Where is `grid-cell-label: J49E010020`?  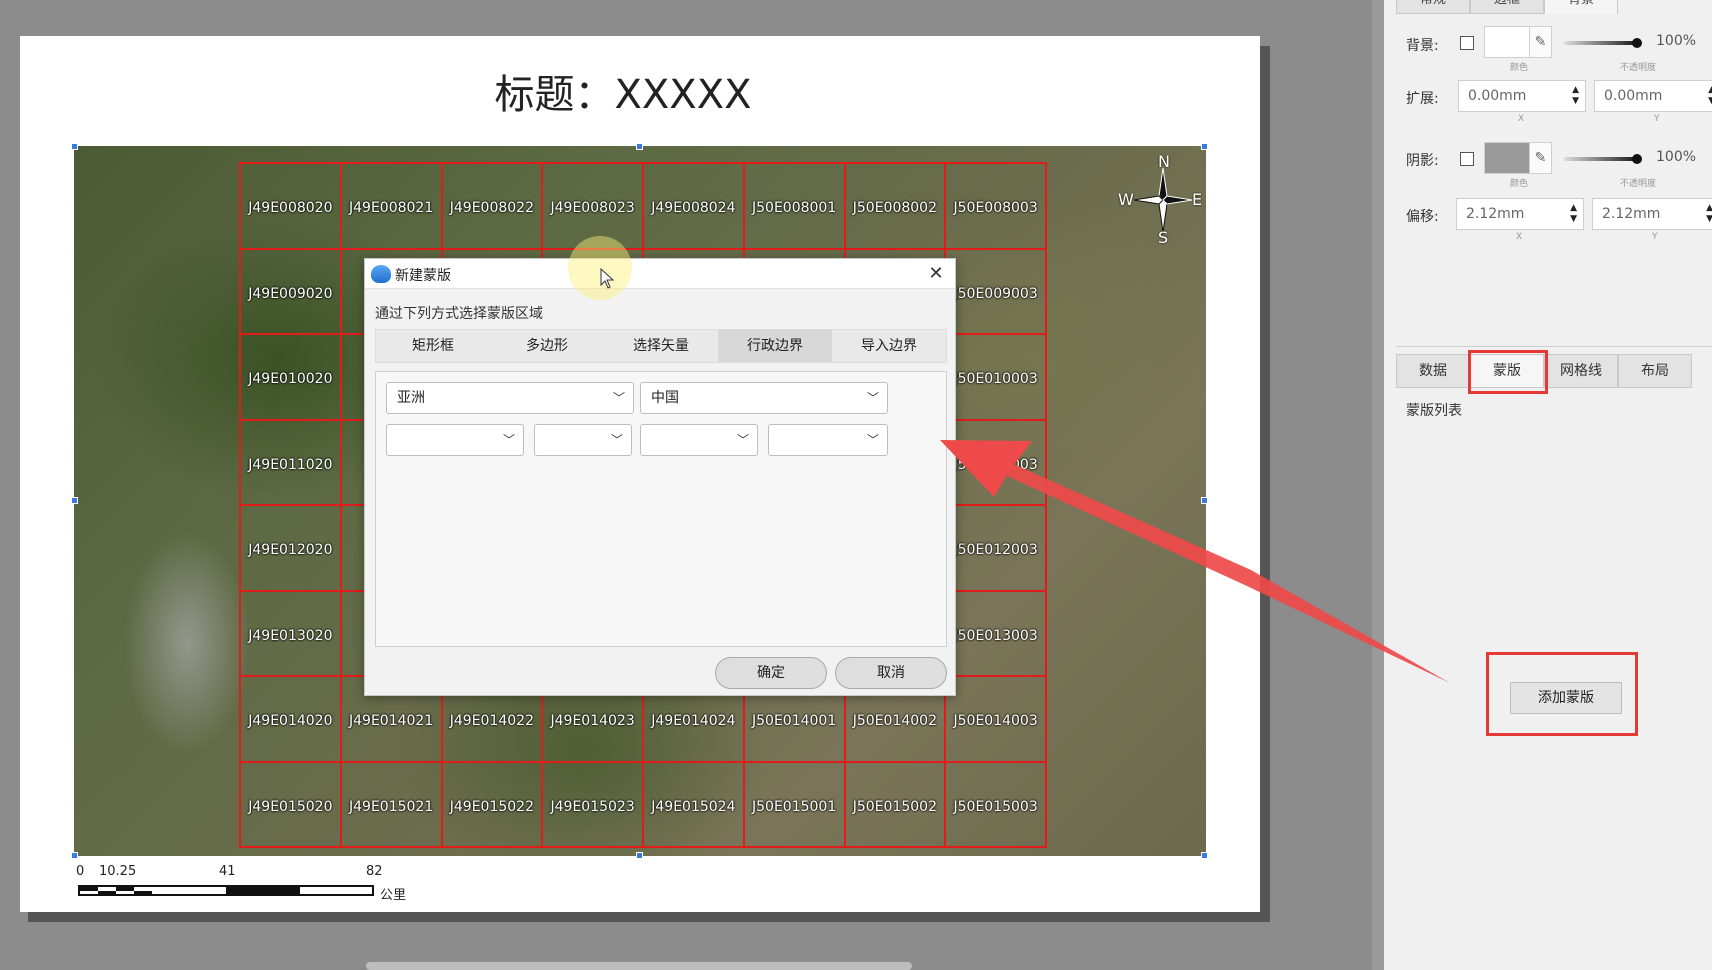 grid-cell-label: J49E010020 is located at coordinates (290, 379).